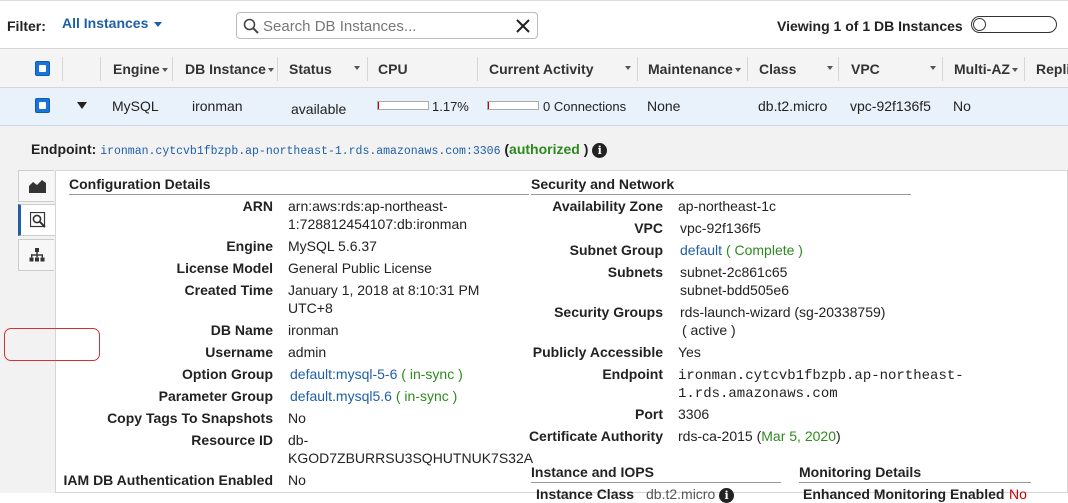  What do you see at coordinates (384, 290) in the screenshot?
I see `value-created-line1: January 1, 2018 at 8:10:31 PM` at bounding box center [384, 290].